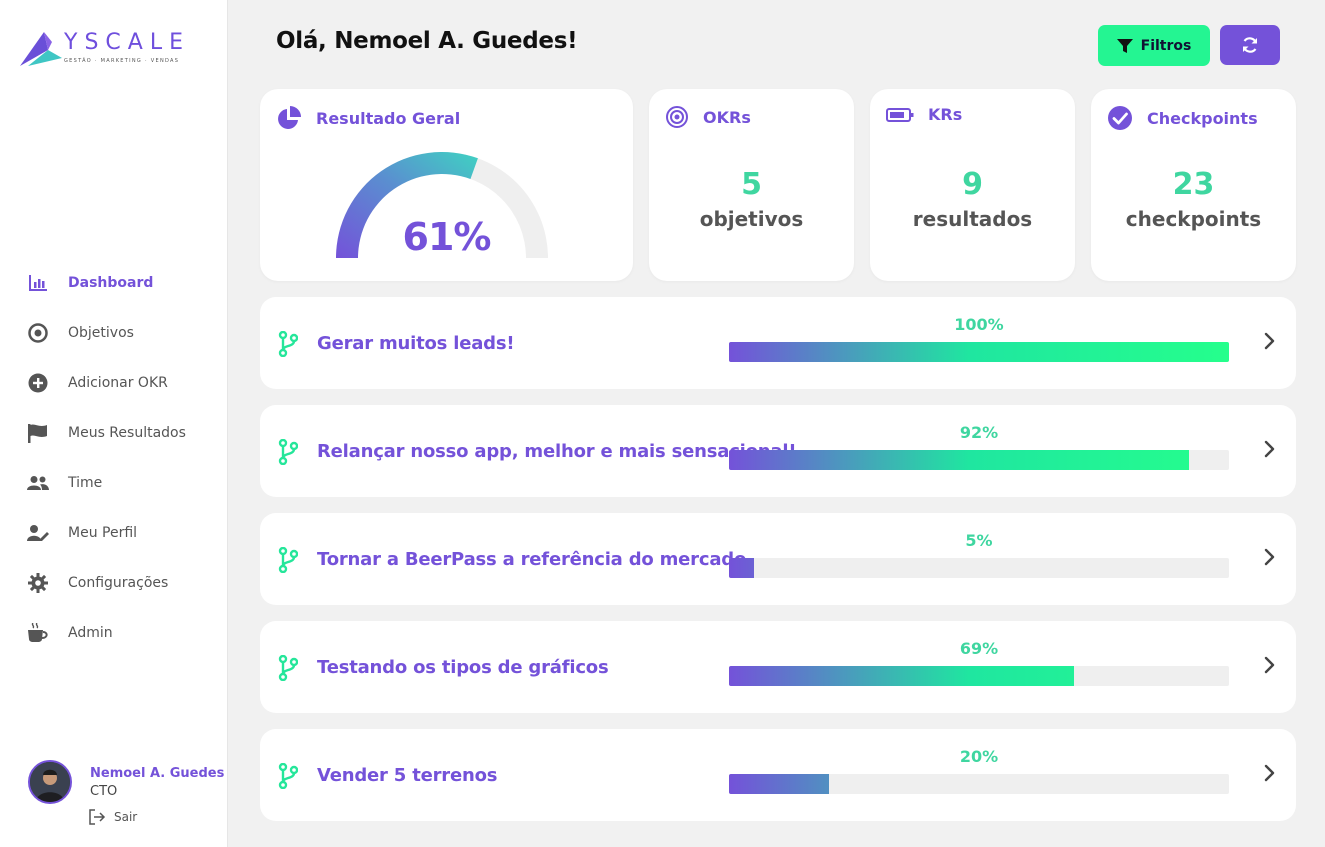  What do you see at coordinates (38, 483) in the screenshot?
I see `users-icon` at bounding box center [38, 483].